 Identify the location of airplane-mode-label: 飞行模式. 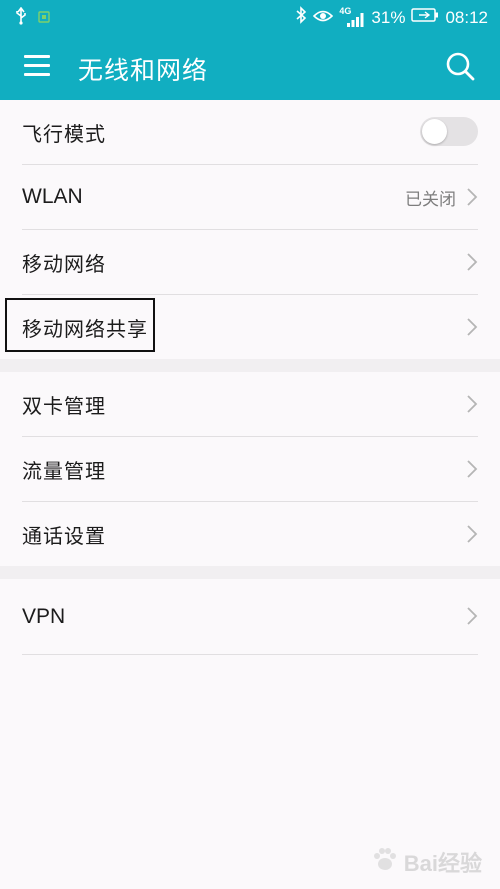
(64, 133).